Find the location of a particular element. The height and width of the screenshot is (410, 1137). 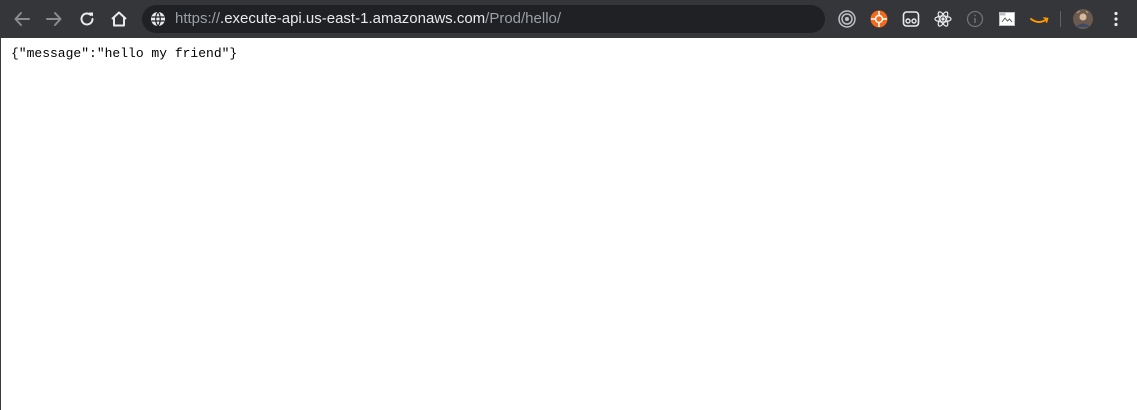

json-response-text: {"message":"hello my friend"} is located at coordinates (124, 53).